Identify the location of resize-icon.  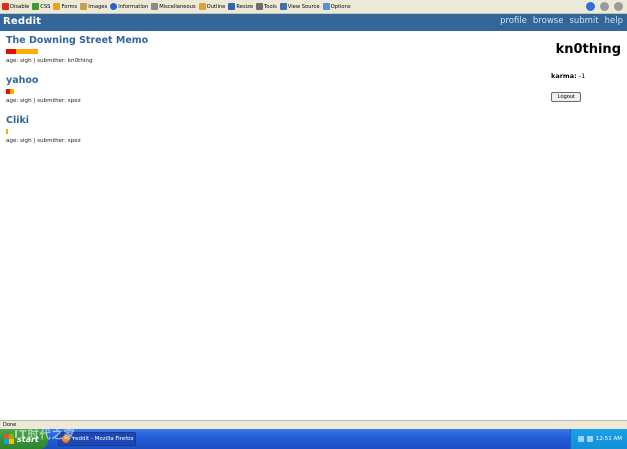
(232, 6).